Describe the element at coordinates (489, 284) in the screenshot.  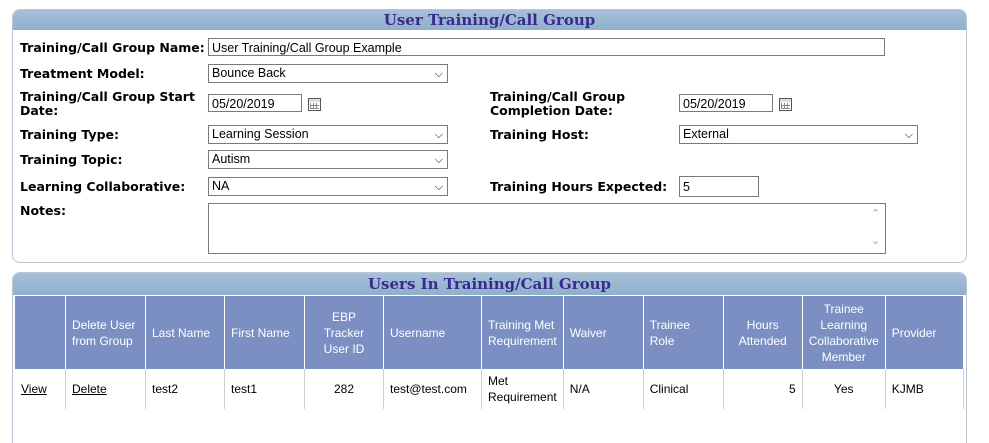
I see `users-panel-title: Users In Training/Call Group` at that location.